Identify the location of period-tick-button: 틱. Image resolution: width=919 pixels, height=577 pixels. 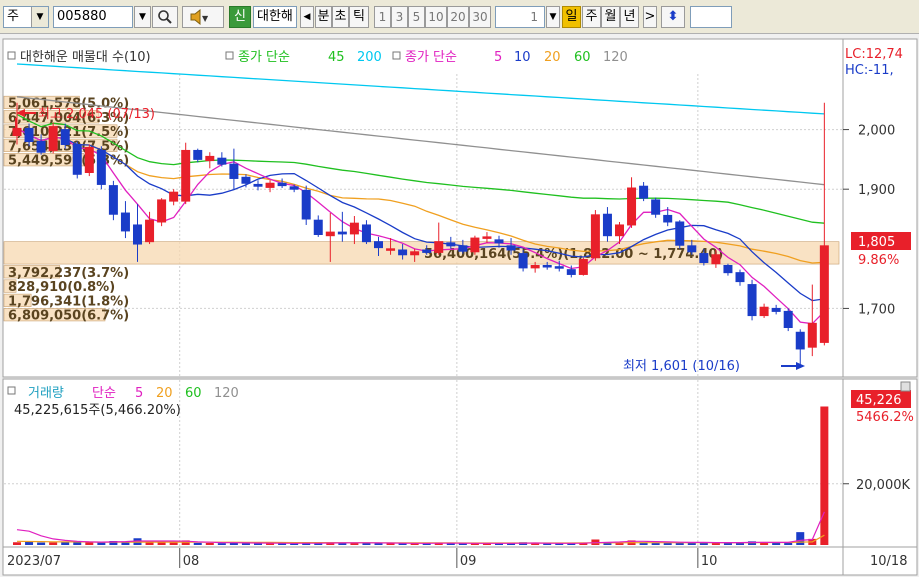
(359, 17).